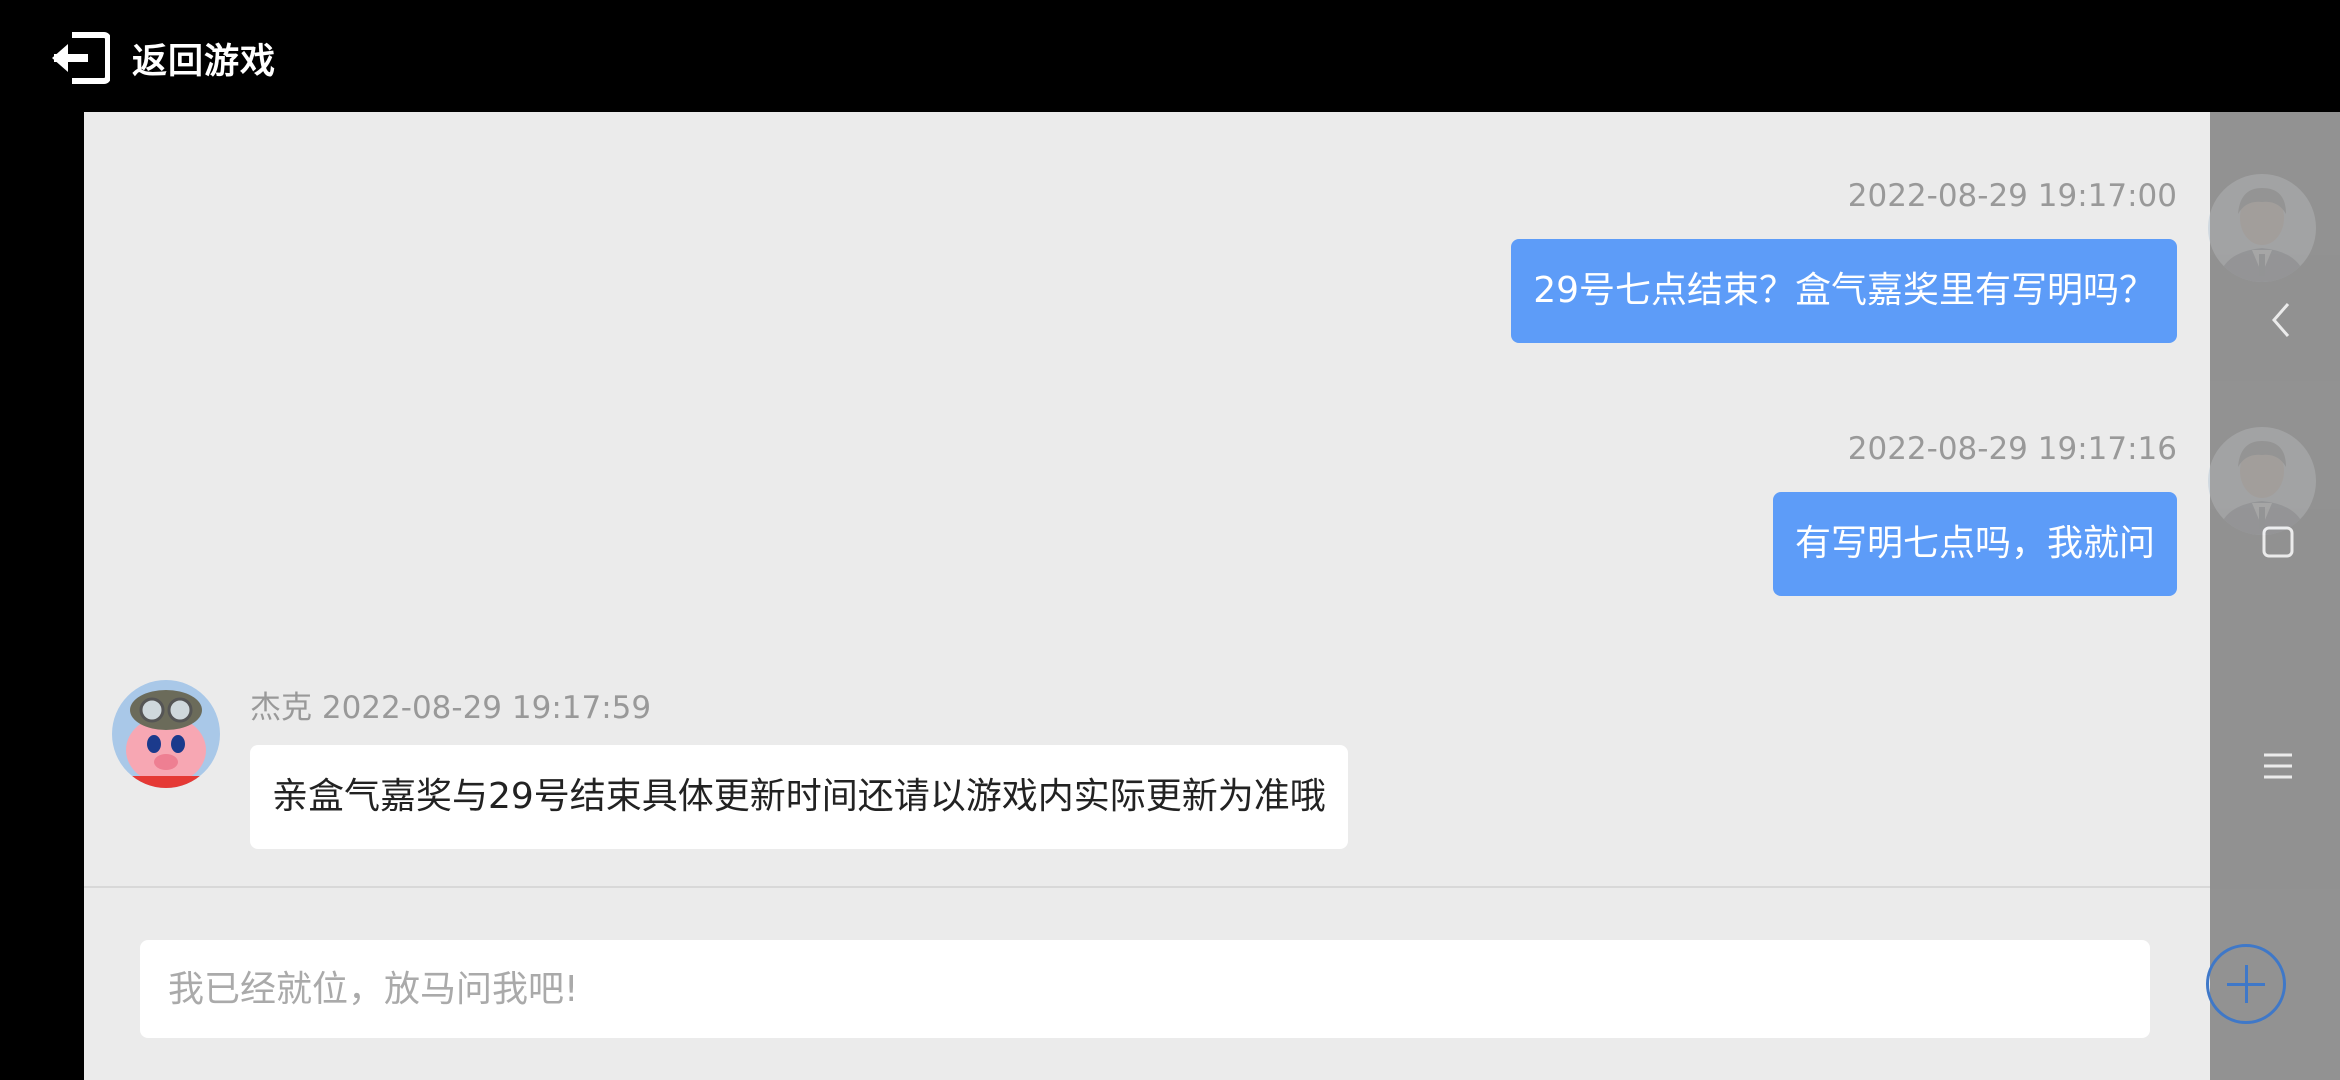 The image size is (2340, 1080). I want to click on top-bar: 返回游戏, so click(1170, 56).